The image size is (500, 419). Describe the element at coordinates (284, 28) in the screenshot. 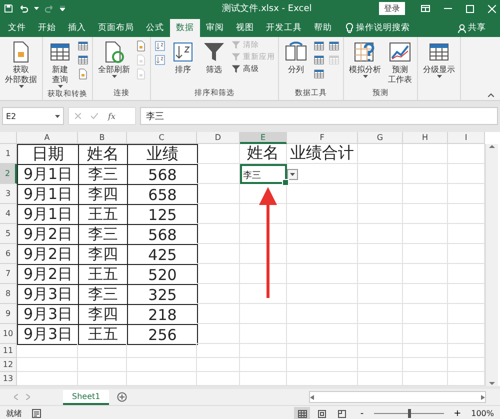

I see `ribbon-tab: 开发工具` at that location.